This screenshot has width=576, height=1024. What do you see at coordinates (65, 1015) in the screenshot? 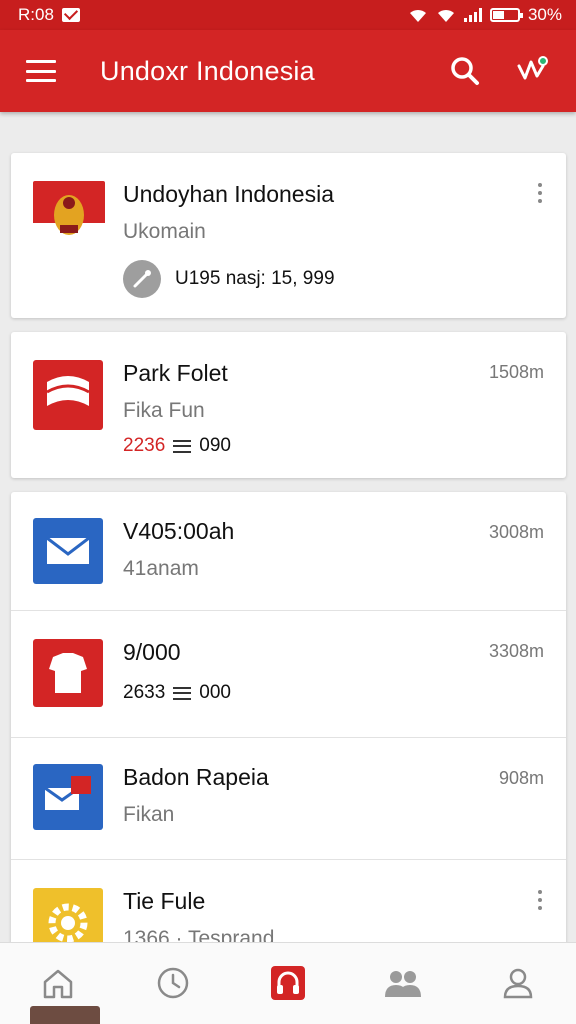
I see `partial-next-item` at bounding box center [65, 1015].